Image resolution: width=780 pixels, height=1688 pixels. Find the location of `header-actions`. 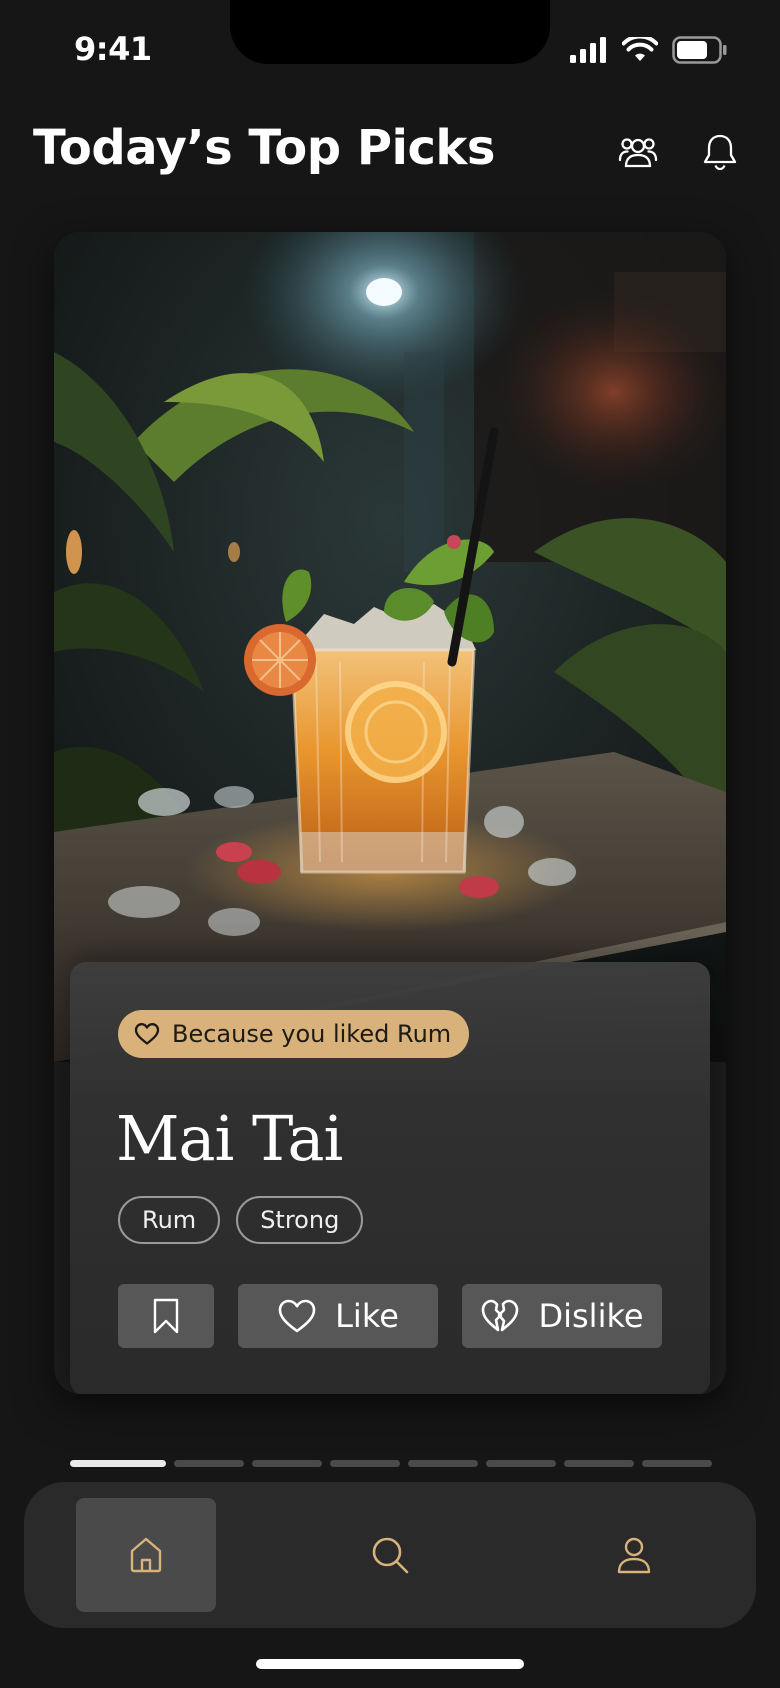

header-actions is located at coordinates (679, 152).